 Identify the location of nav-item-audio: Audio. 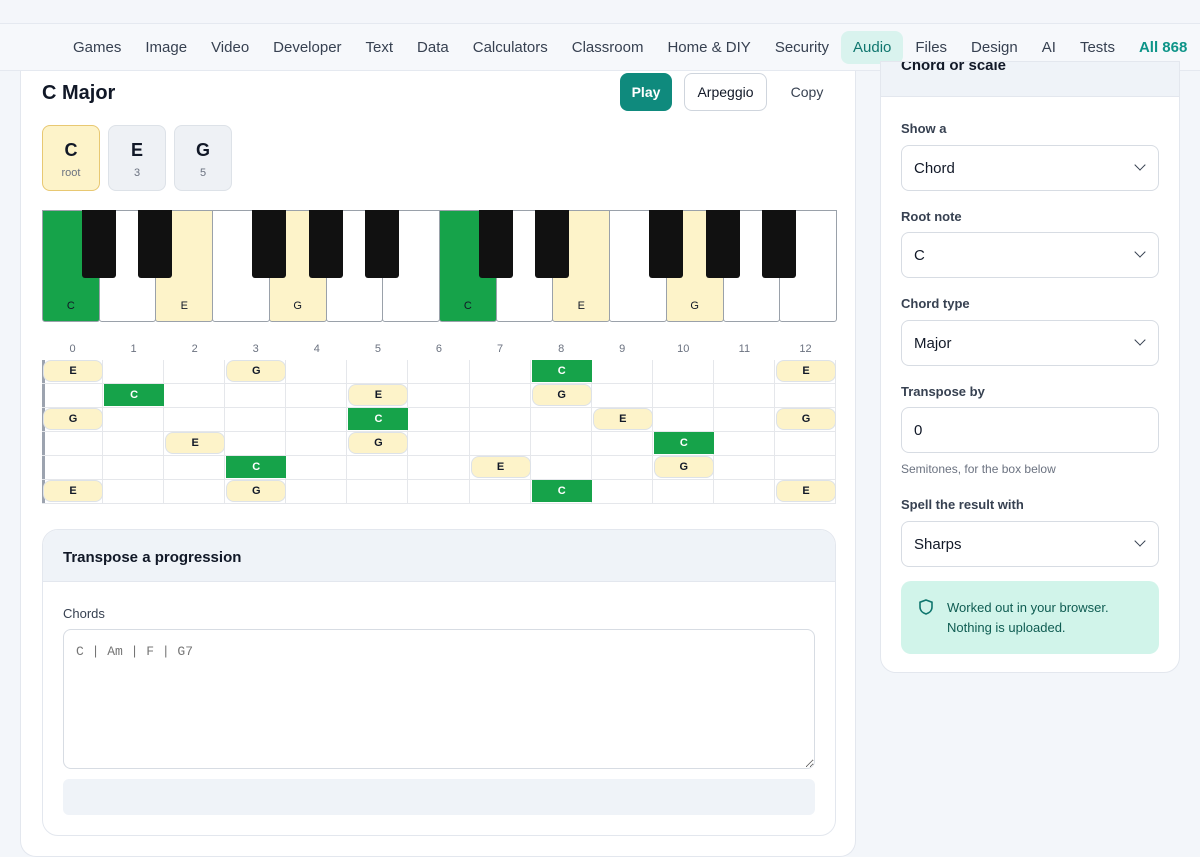
(872, 47).